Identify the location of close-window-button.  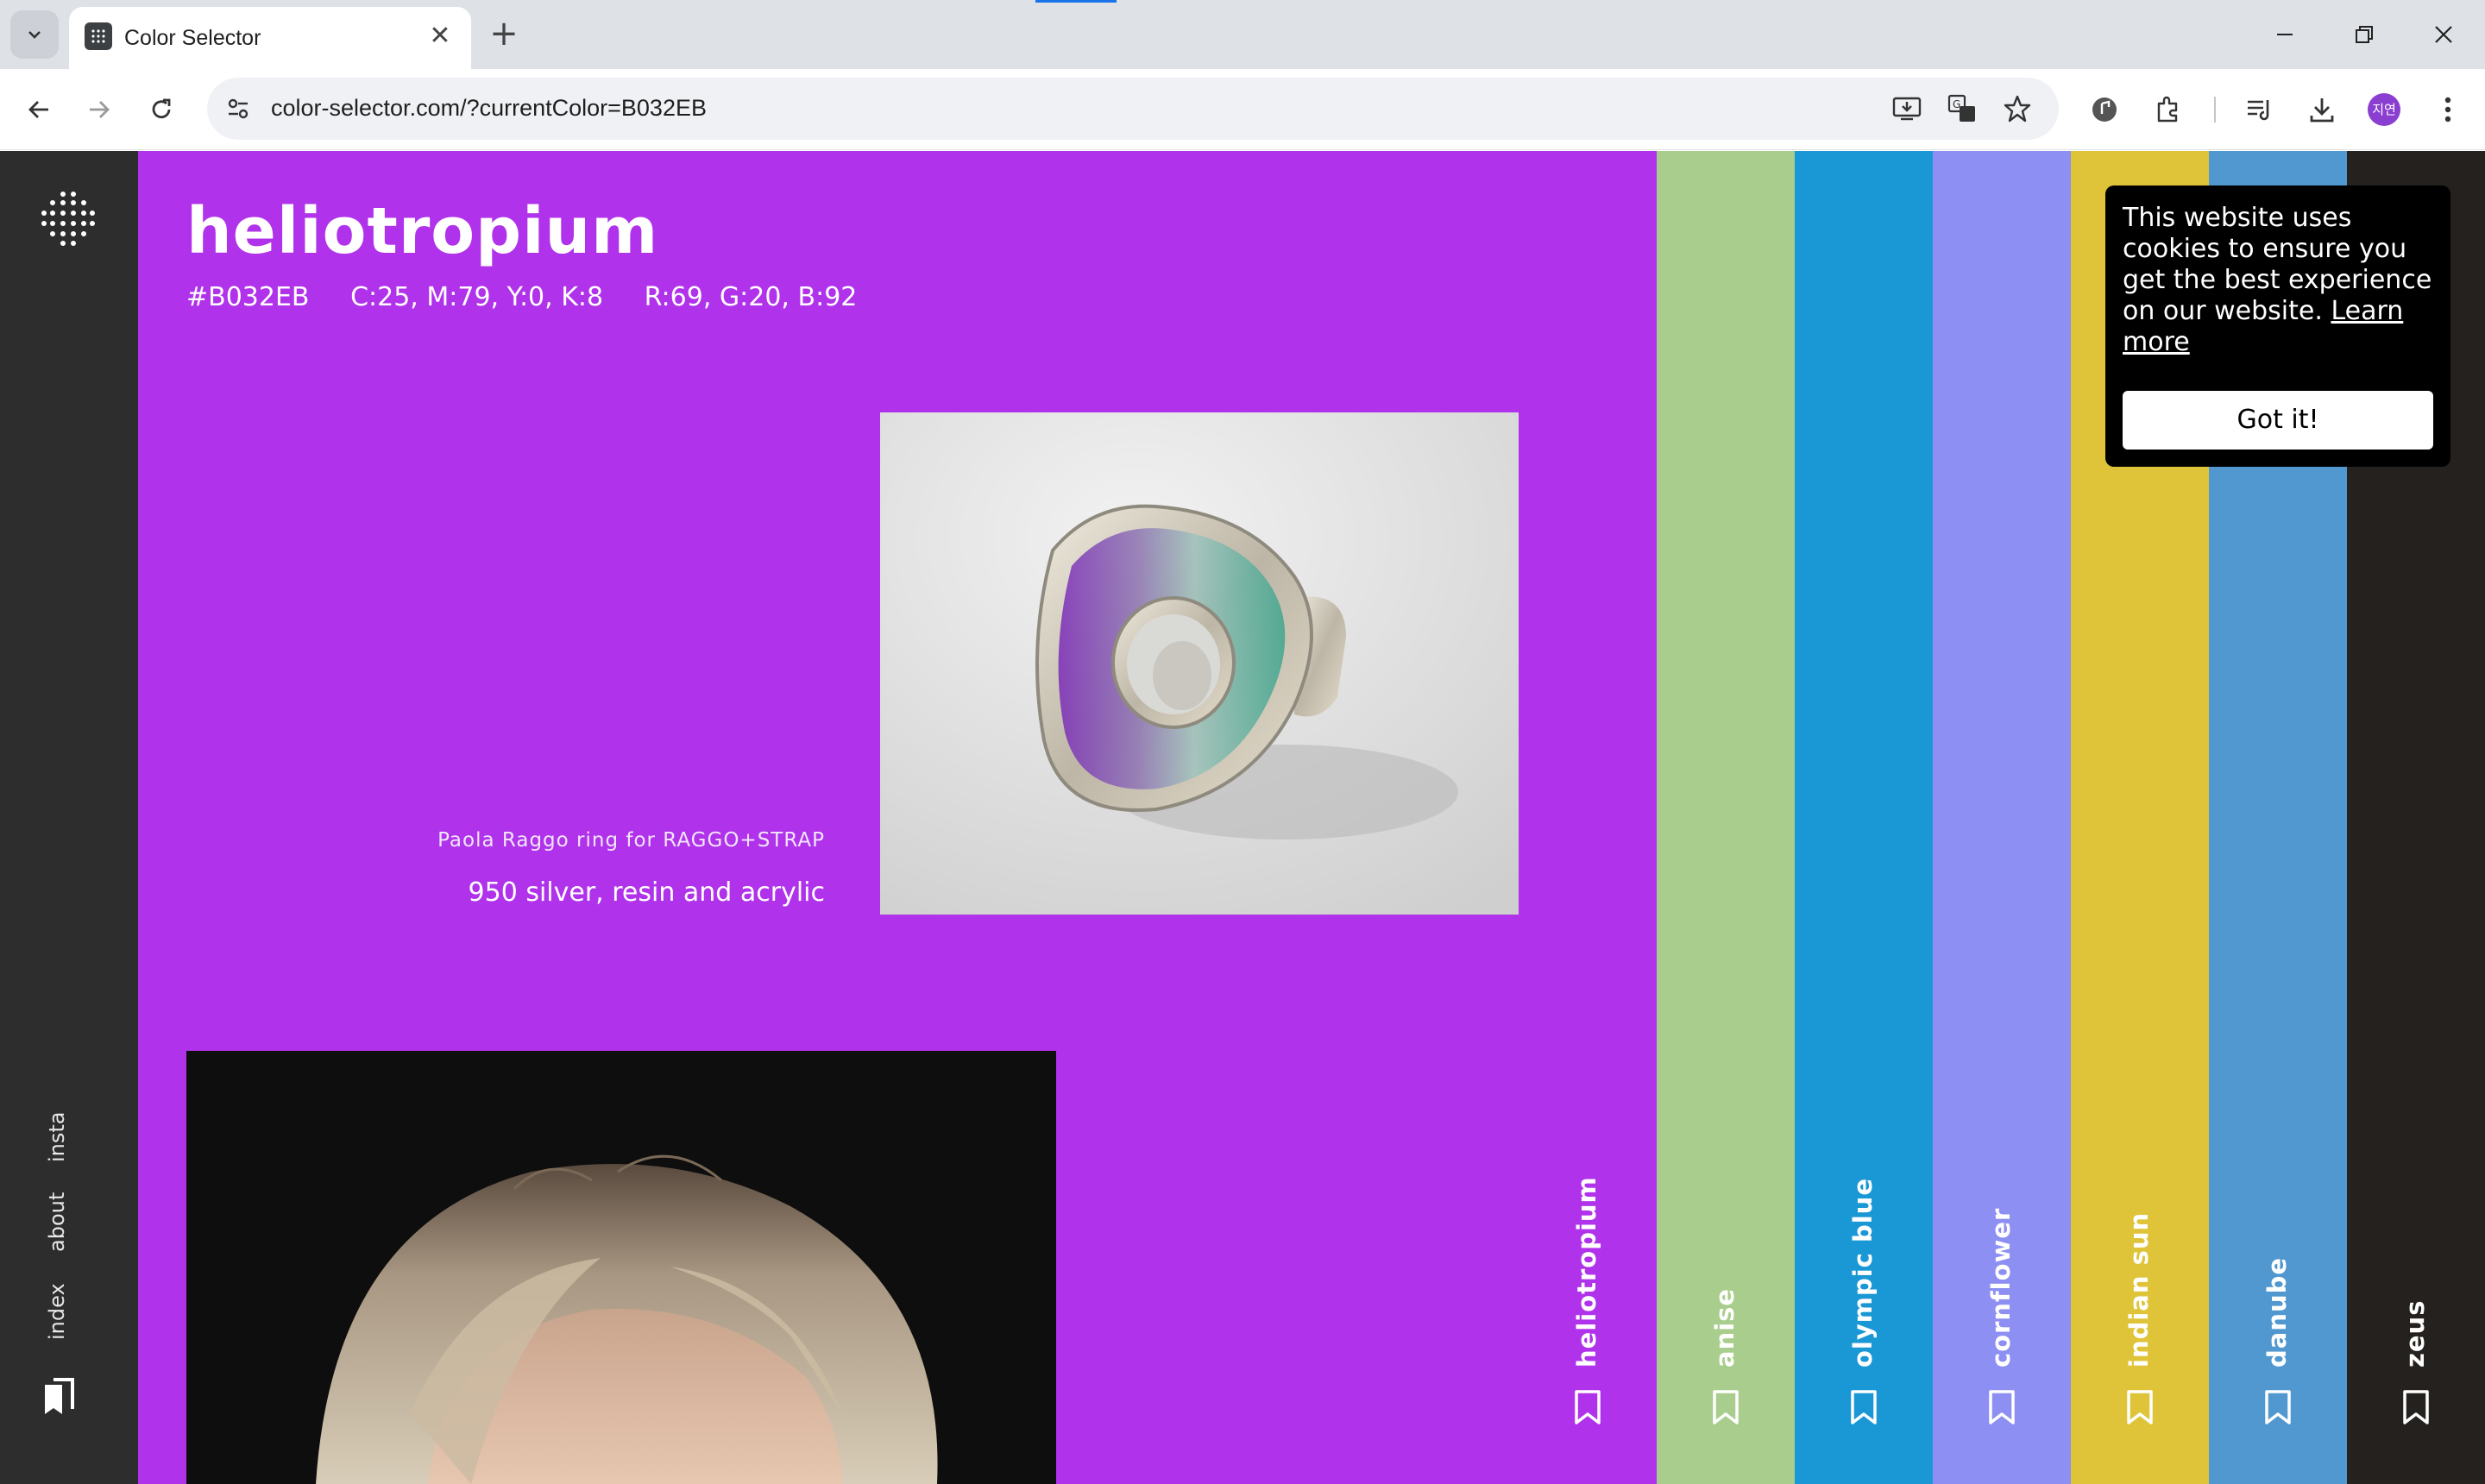
(2443, 34).